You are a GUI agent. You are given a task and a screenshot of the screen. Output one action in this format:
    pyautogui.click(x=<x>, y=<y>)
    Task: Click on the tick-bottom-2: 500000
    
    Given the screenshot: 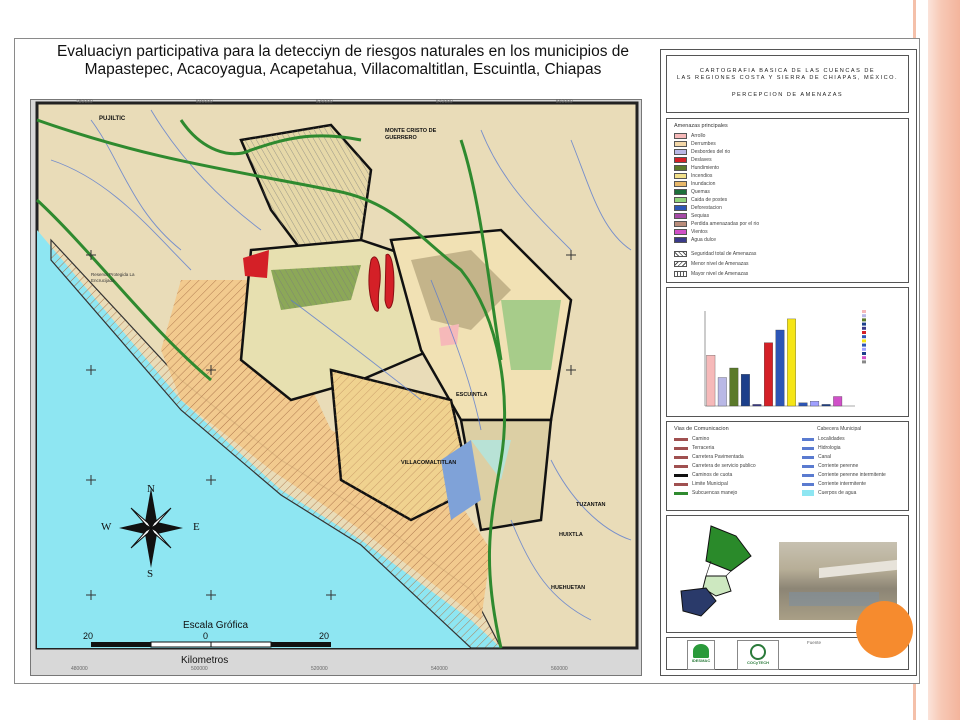 What is the action you would take?
    pyautogui.click(x=199, y=669)
    